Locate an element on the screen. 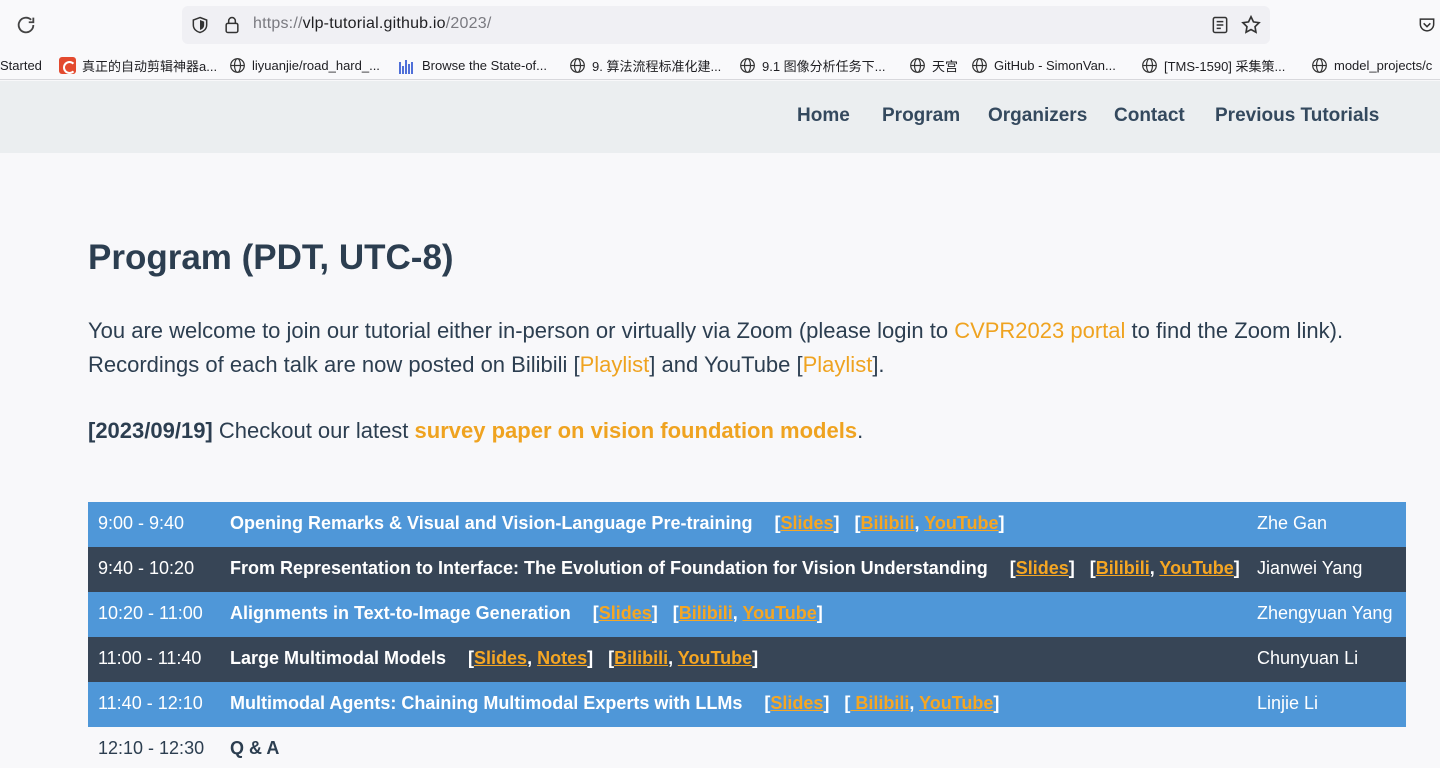  program-row: 12:10 - 12:30 Q & A is located at coordinates (747, 747).